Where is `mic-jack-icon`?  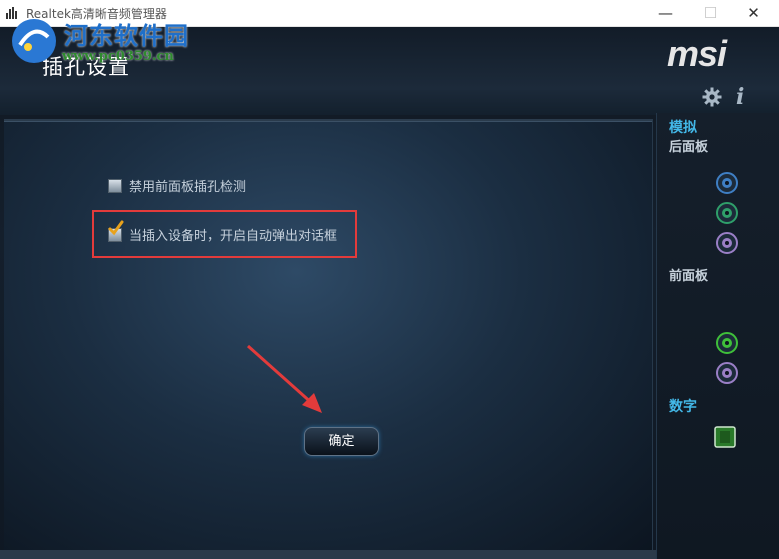 mic-jack-icon is located at coordinates (727, 243).